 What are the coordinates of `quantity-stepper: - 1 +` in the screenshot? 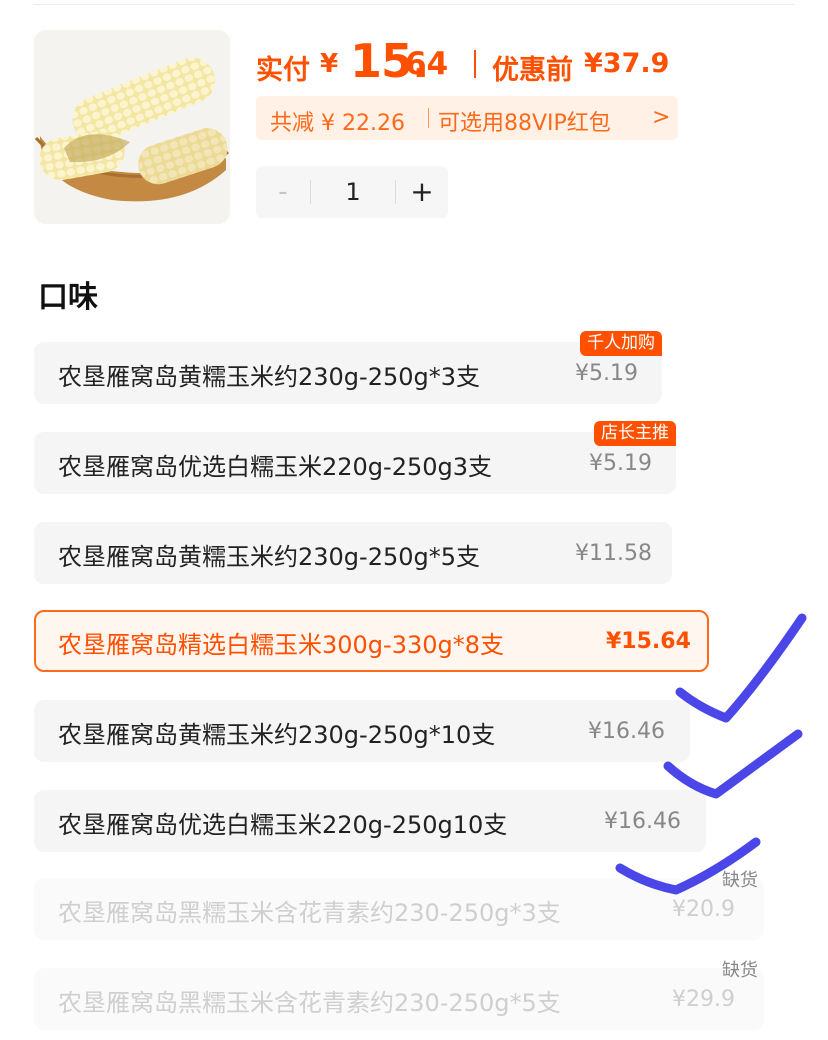 It's located at (352, 192).